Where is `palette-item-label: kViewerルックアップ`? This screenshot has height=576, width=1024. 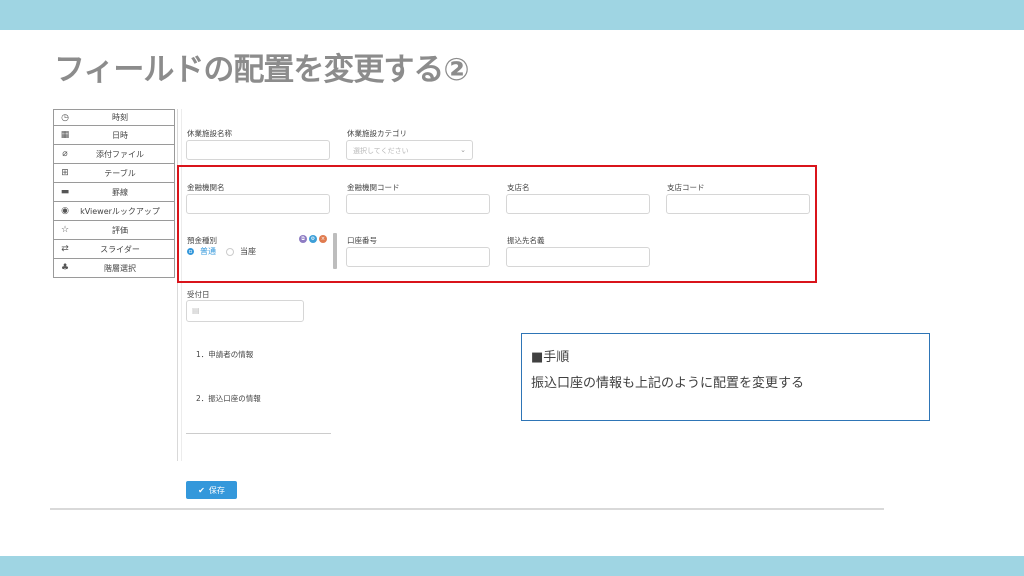 palette-item-label: kViewerルックアップ is located at coordinates (120, 211).